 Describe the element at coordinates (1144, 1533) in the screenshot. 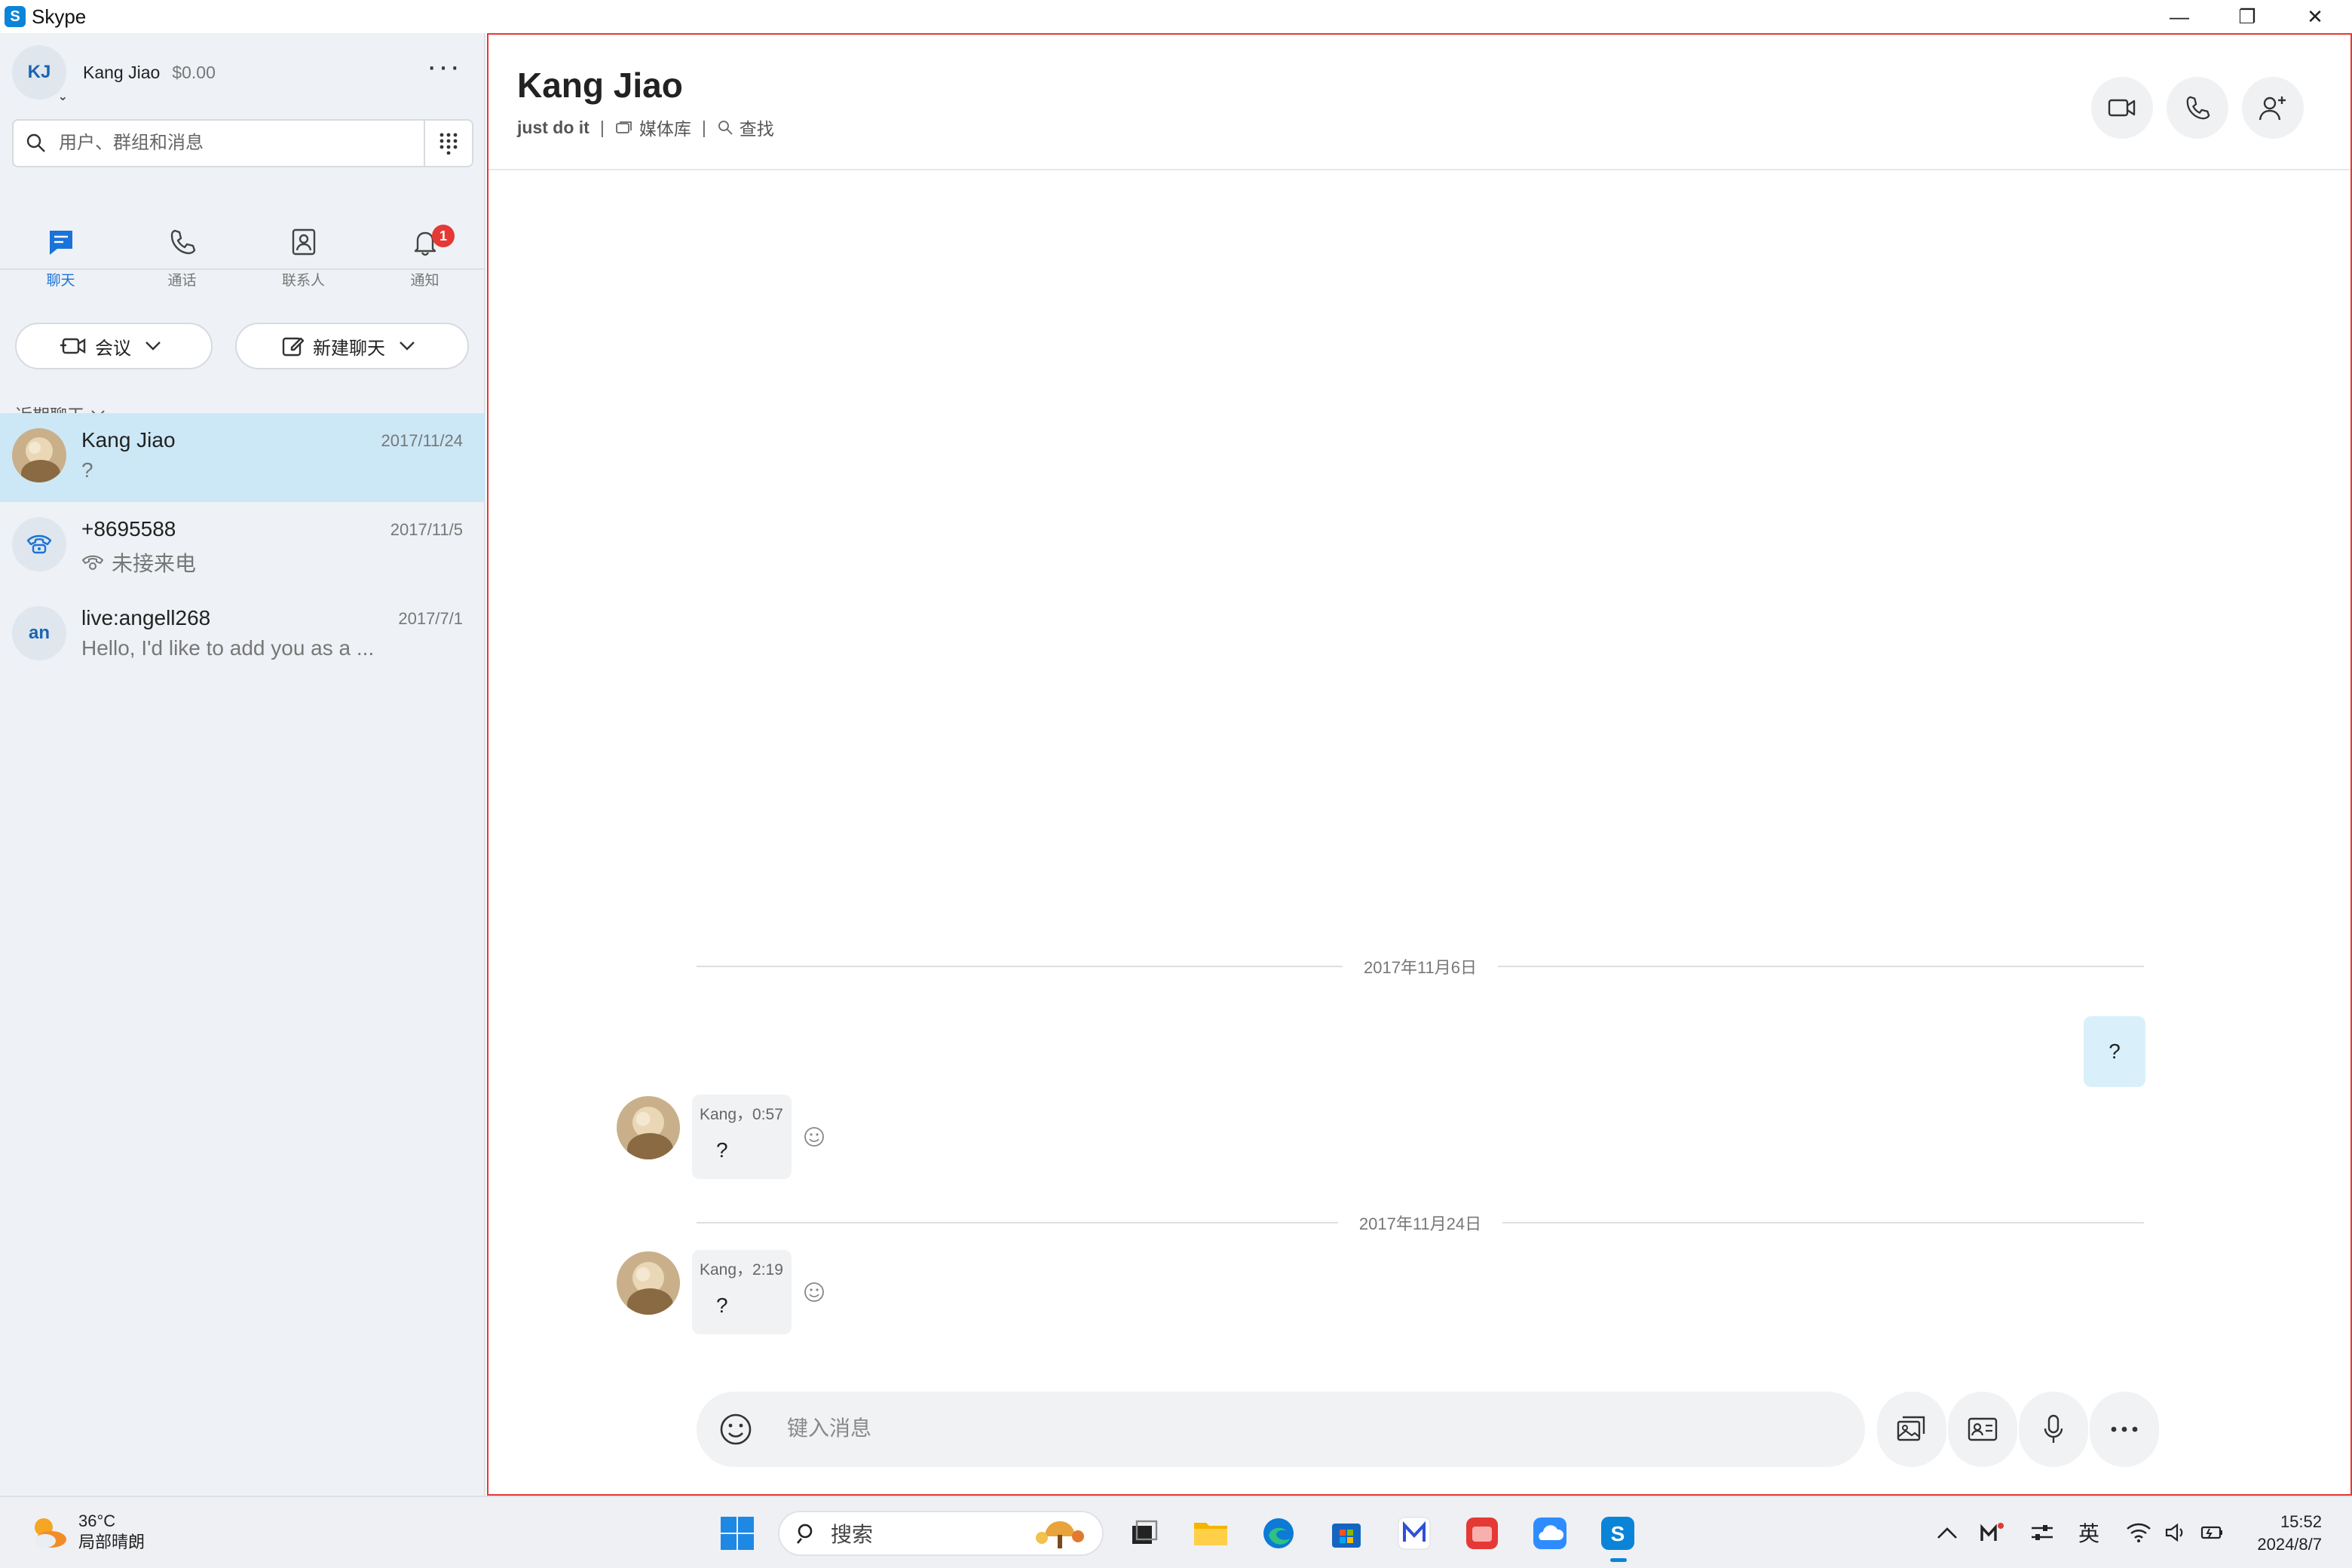

I see `task-view-icon` at that location.